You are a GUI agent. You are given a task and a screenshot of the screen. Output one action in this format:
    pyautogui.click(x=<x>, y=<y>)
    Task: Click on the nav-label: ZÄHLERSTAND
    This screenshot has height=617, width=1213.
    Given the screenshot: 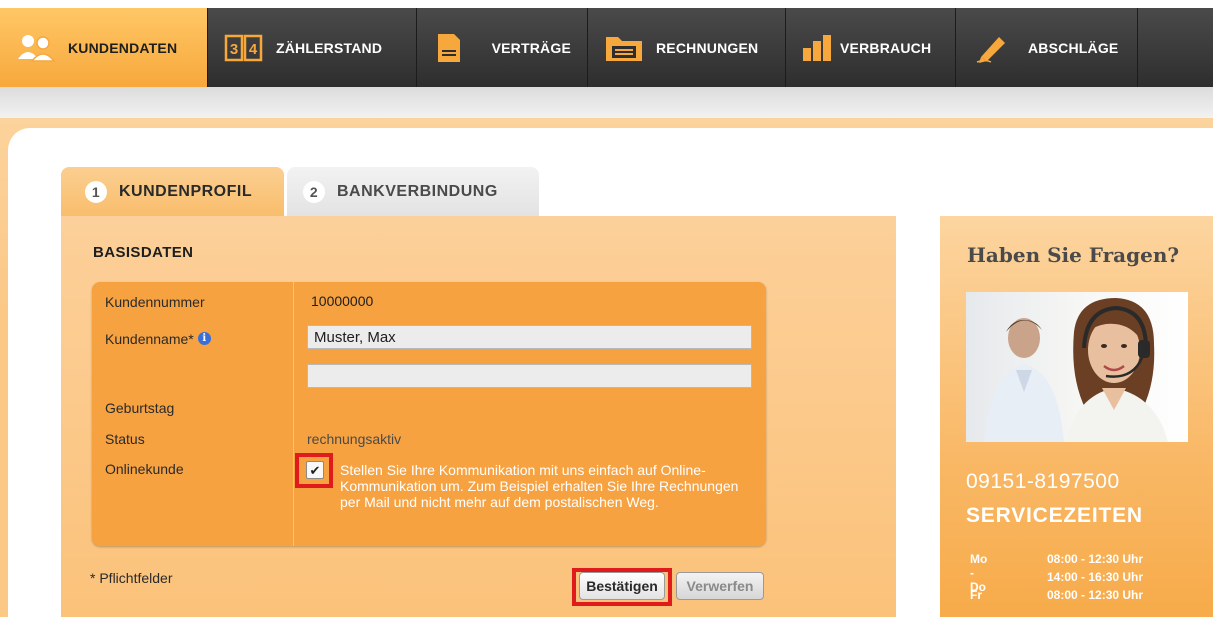 What is the action you would take?
    pyautogui.click(x=329, y=47)
    